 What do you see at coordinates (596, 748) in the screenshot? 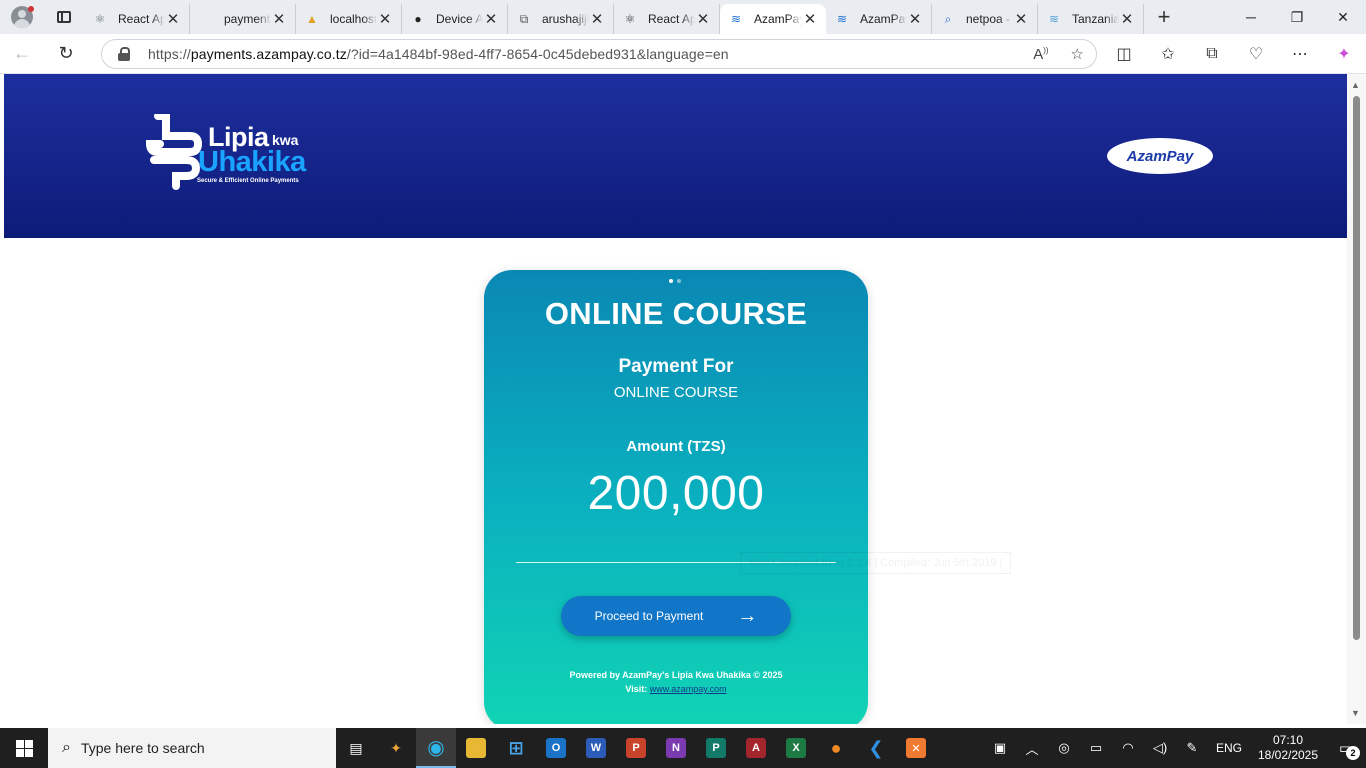
I see `word-app: W` at bounding box center [596, 748].